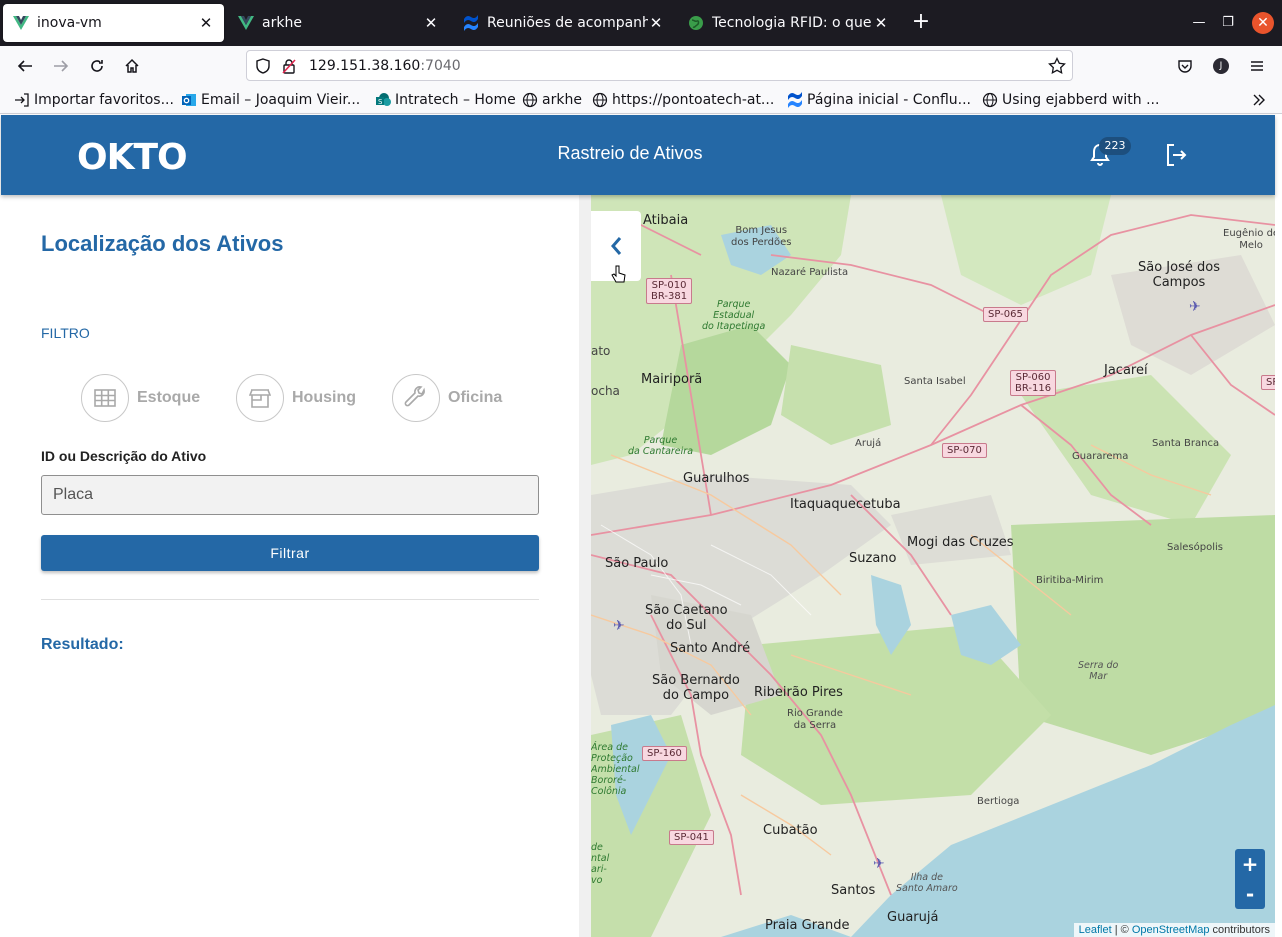  I want to click on profile-initial: J, so click(1221, 66).